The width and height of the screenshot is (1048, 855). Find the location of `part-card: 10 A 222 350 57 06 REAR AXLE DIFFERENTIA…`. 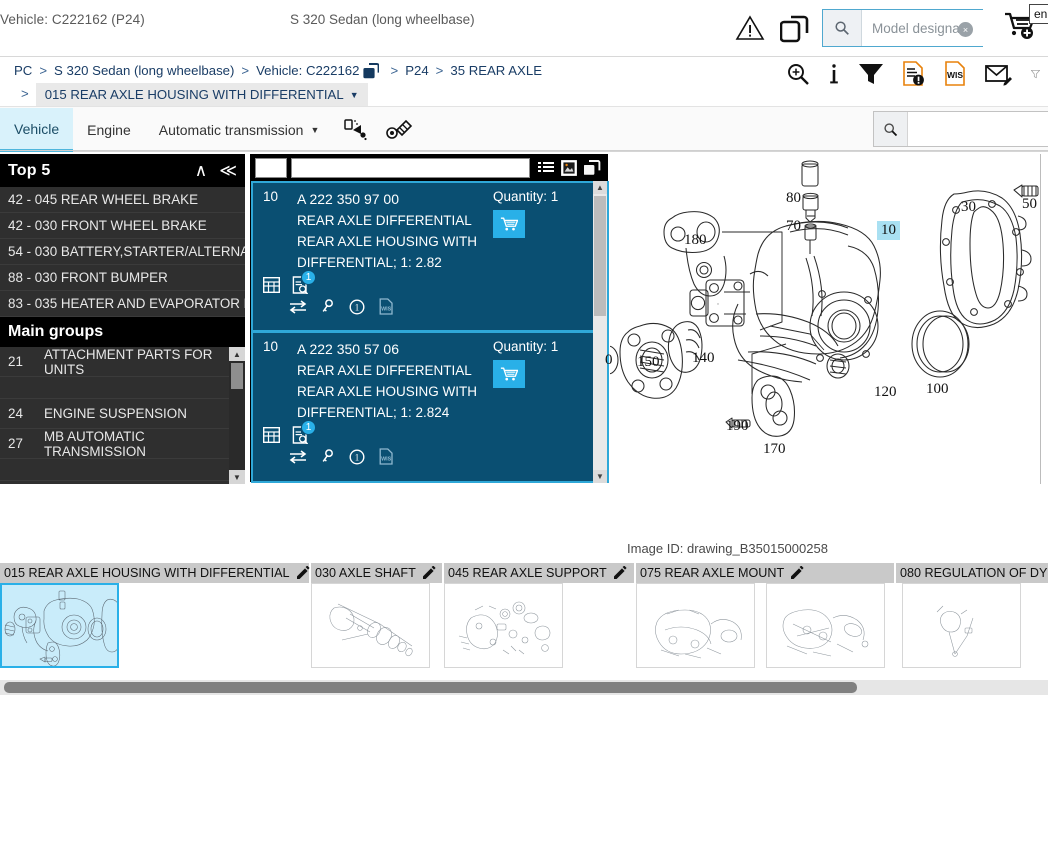

part-card: 10 A 222 350 57 06 REAR AXLE DIFFERENTIA… is located at coordinates (430, 407).